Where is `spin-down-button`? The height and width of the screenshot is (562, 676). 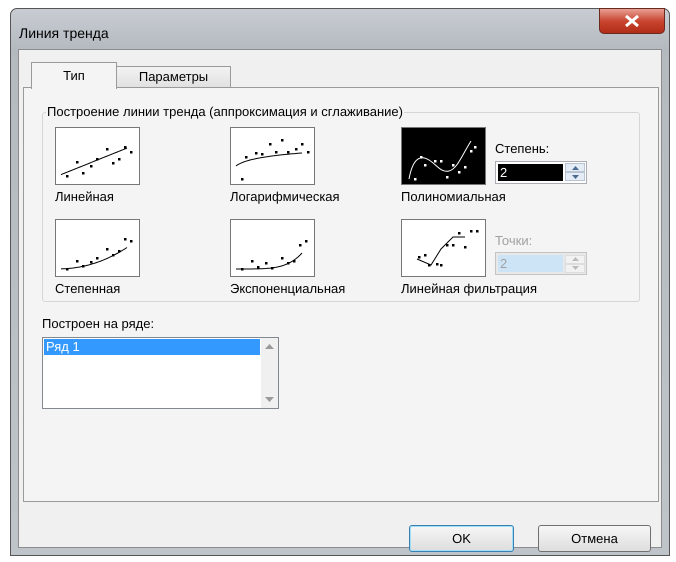 spin-down-button is located at coordinates (575, 176).